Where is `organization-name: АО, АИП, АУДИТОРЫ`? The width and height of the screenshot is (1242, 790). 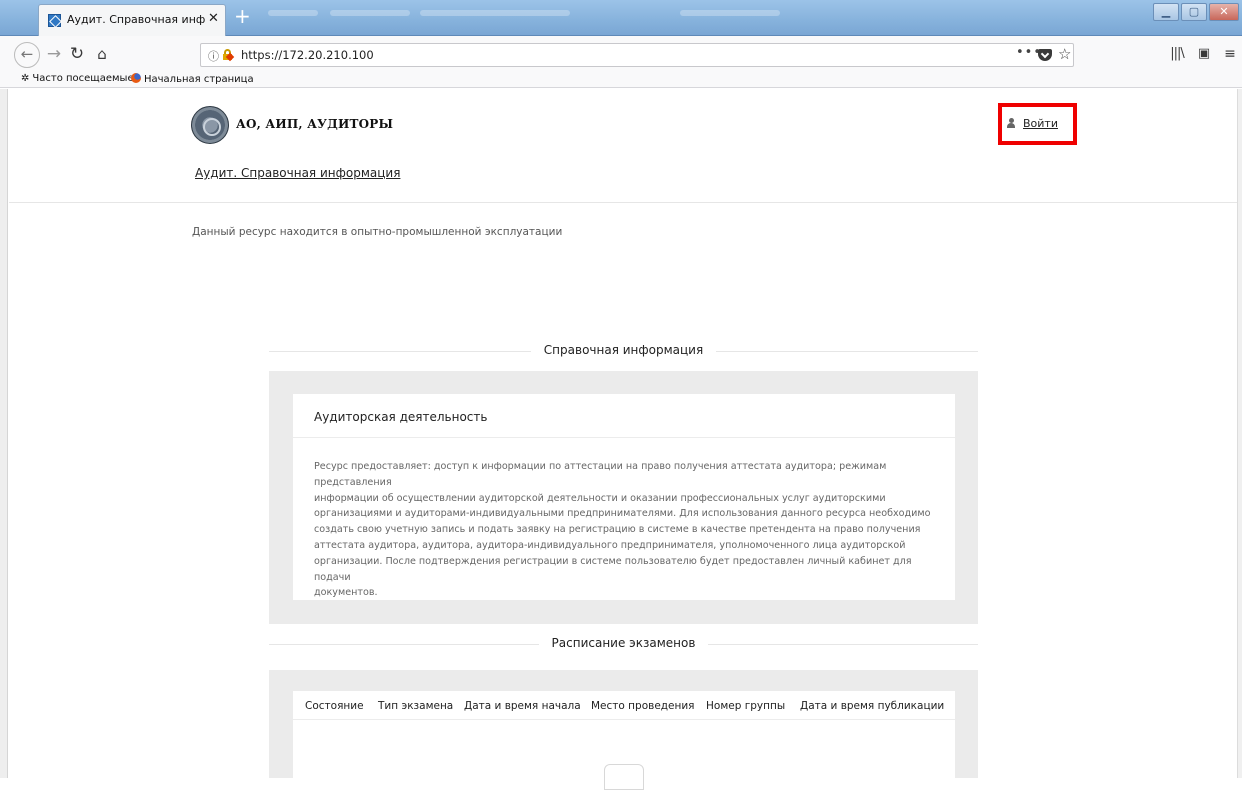
organization-name: АО, АИП, АУДИТОРЫ is located at coordinates (315, 124).